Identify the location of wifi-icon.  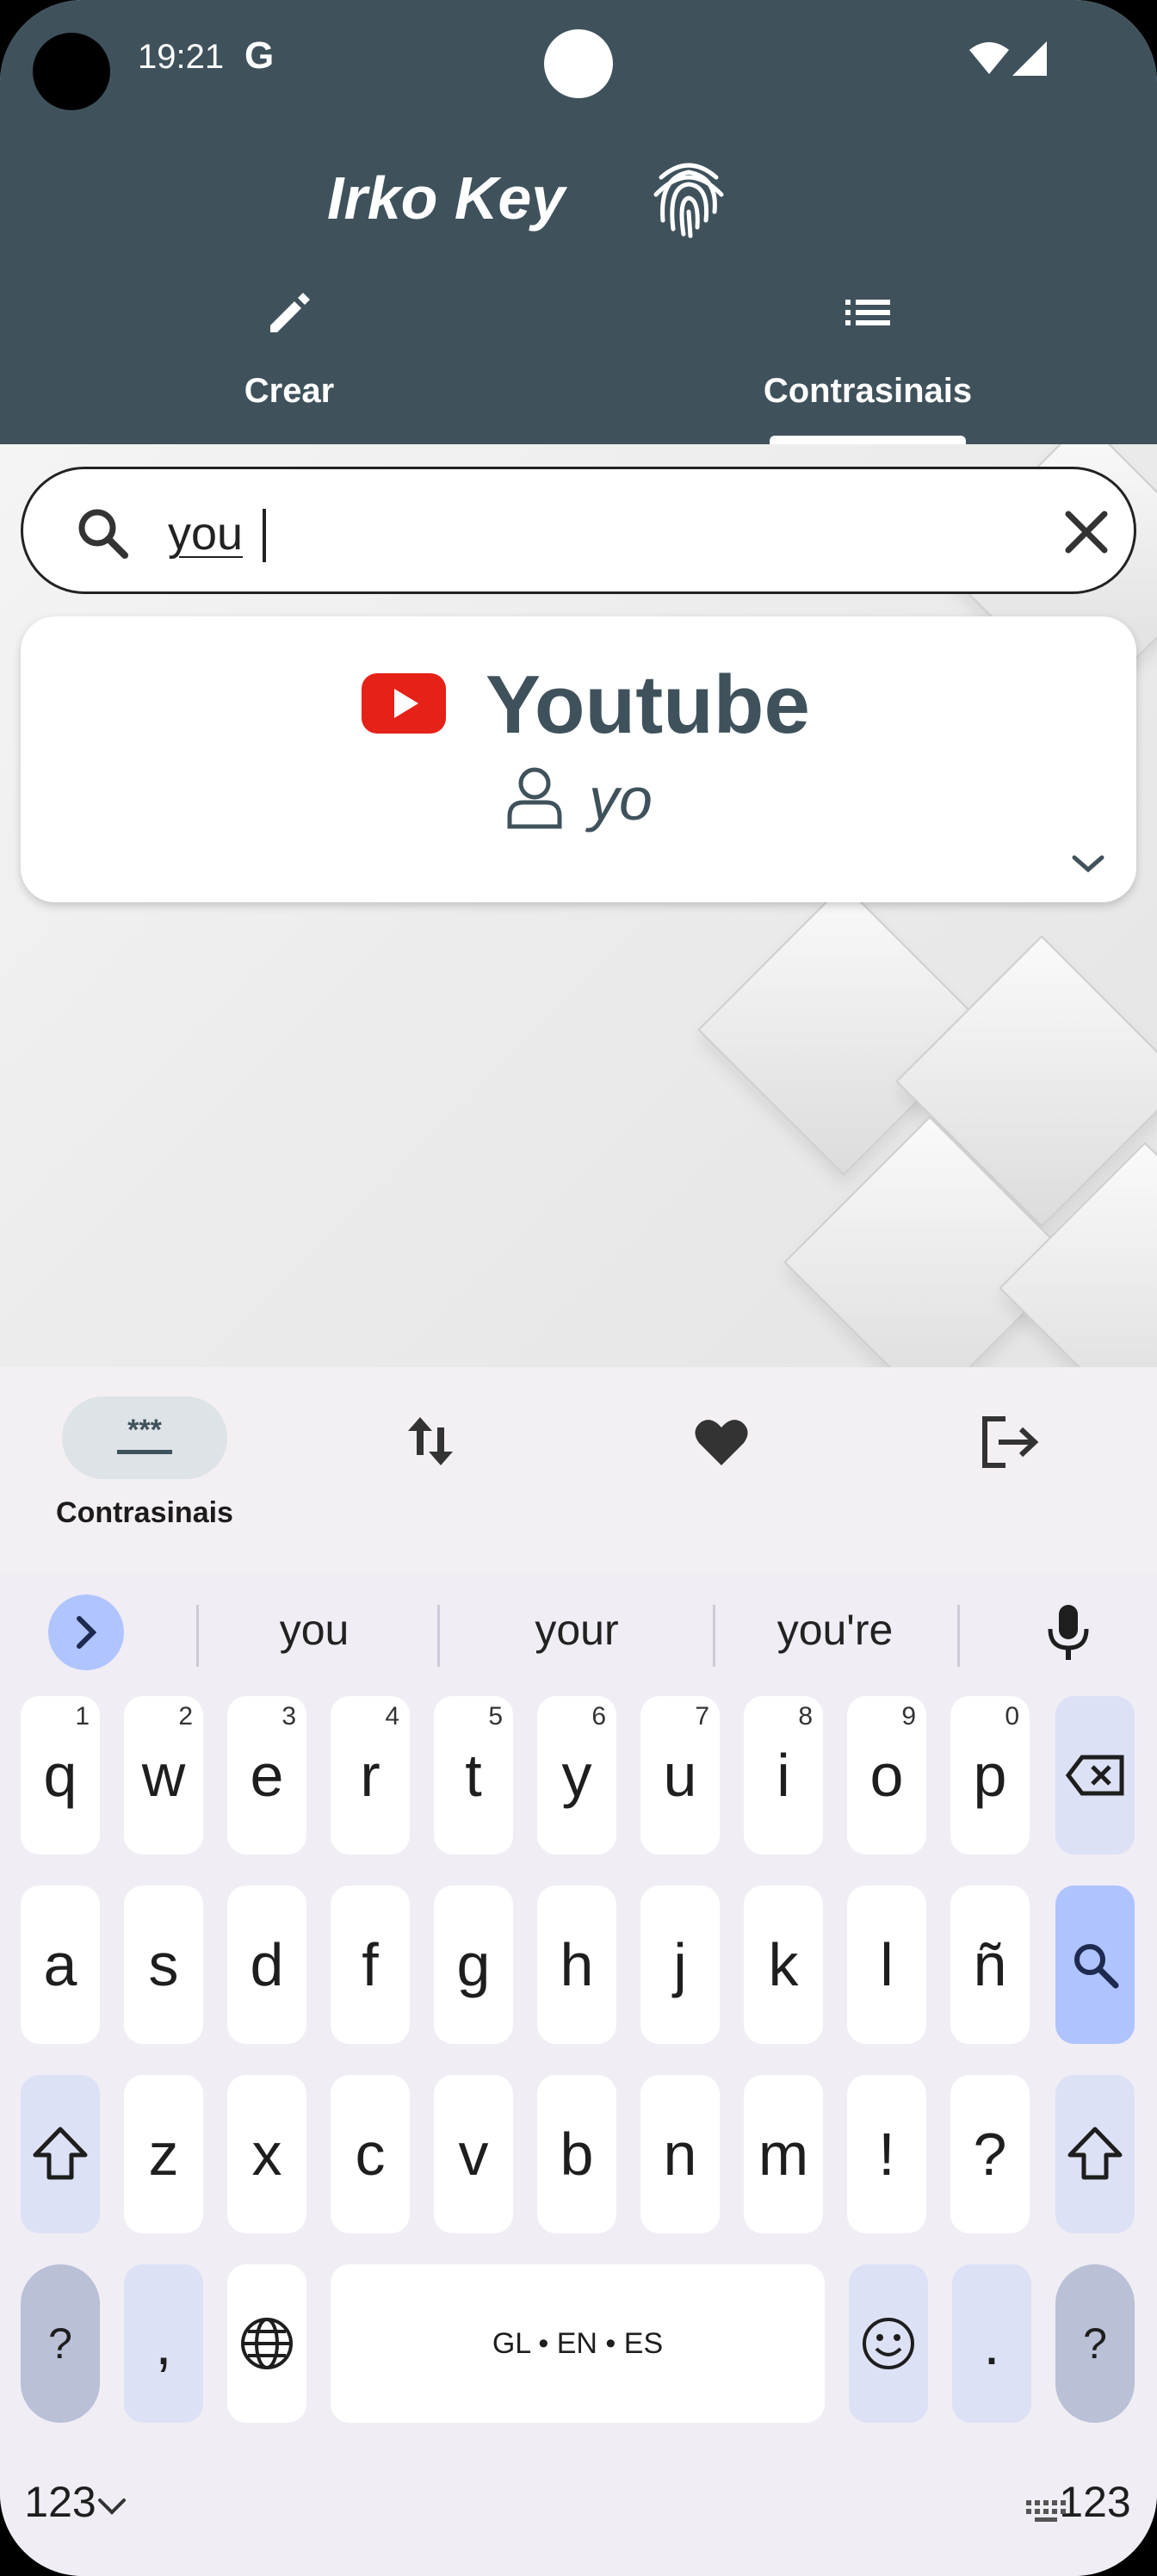
(989, 61).